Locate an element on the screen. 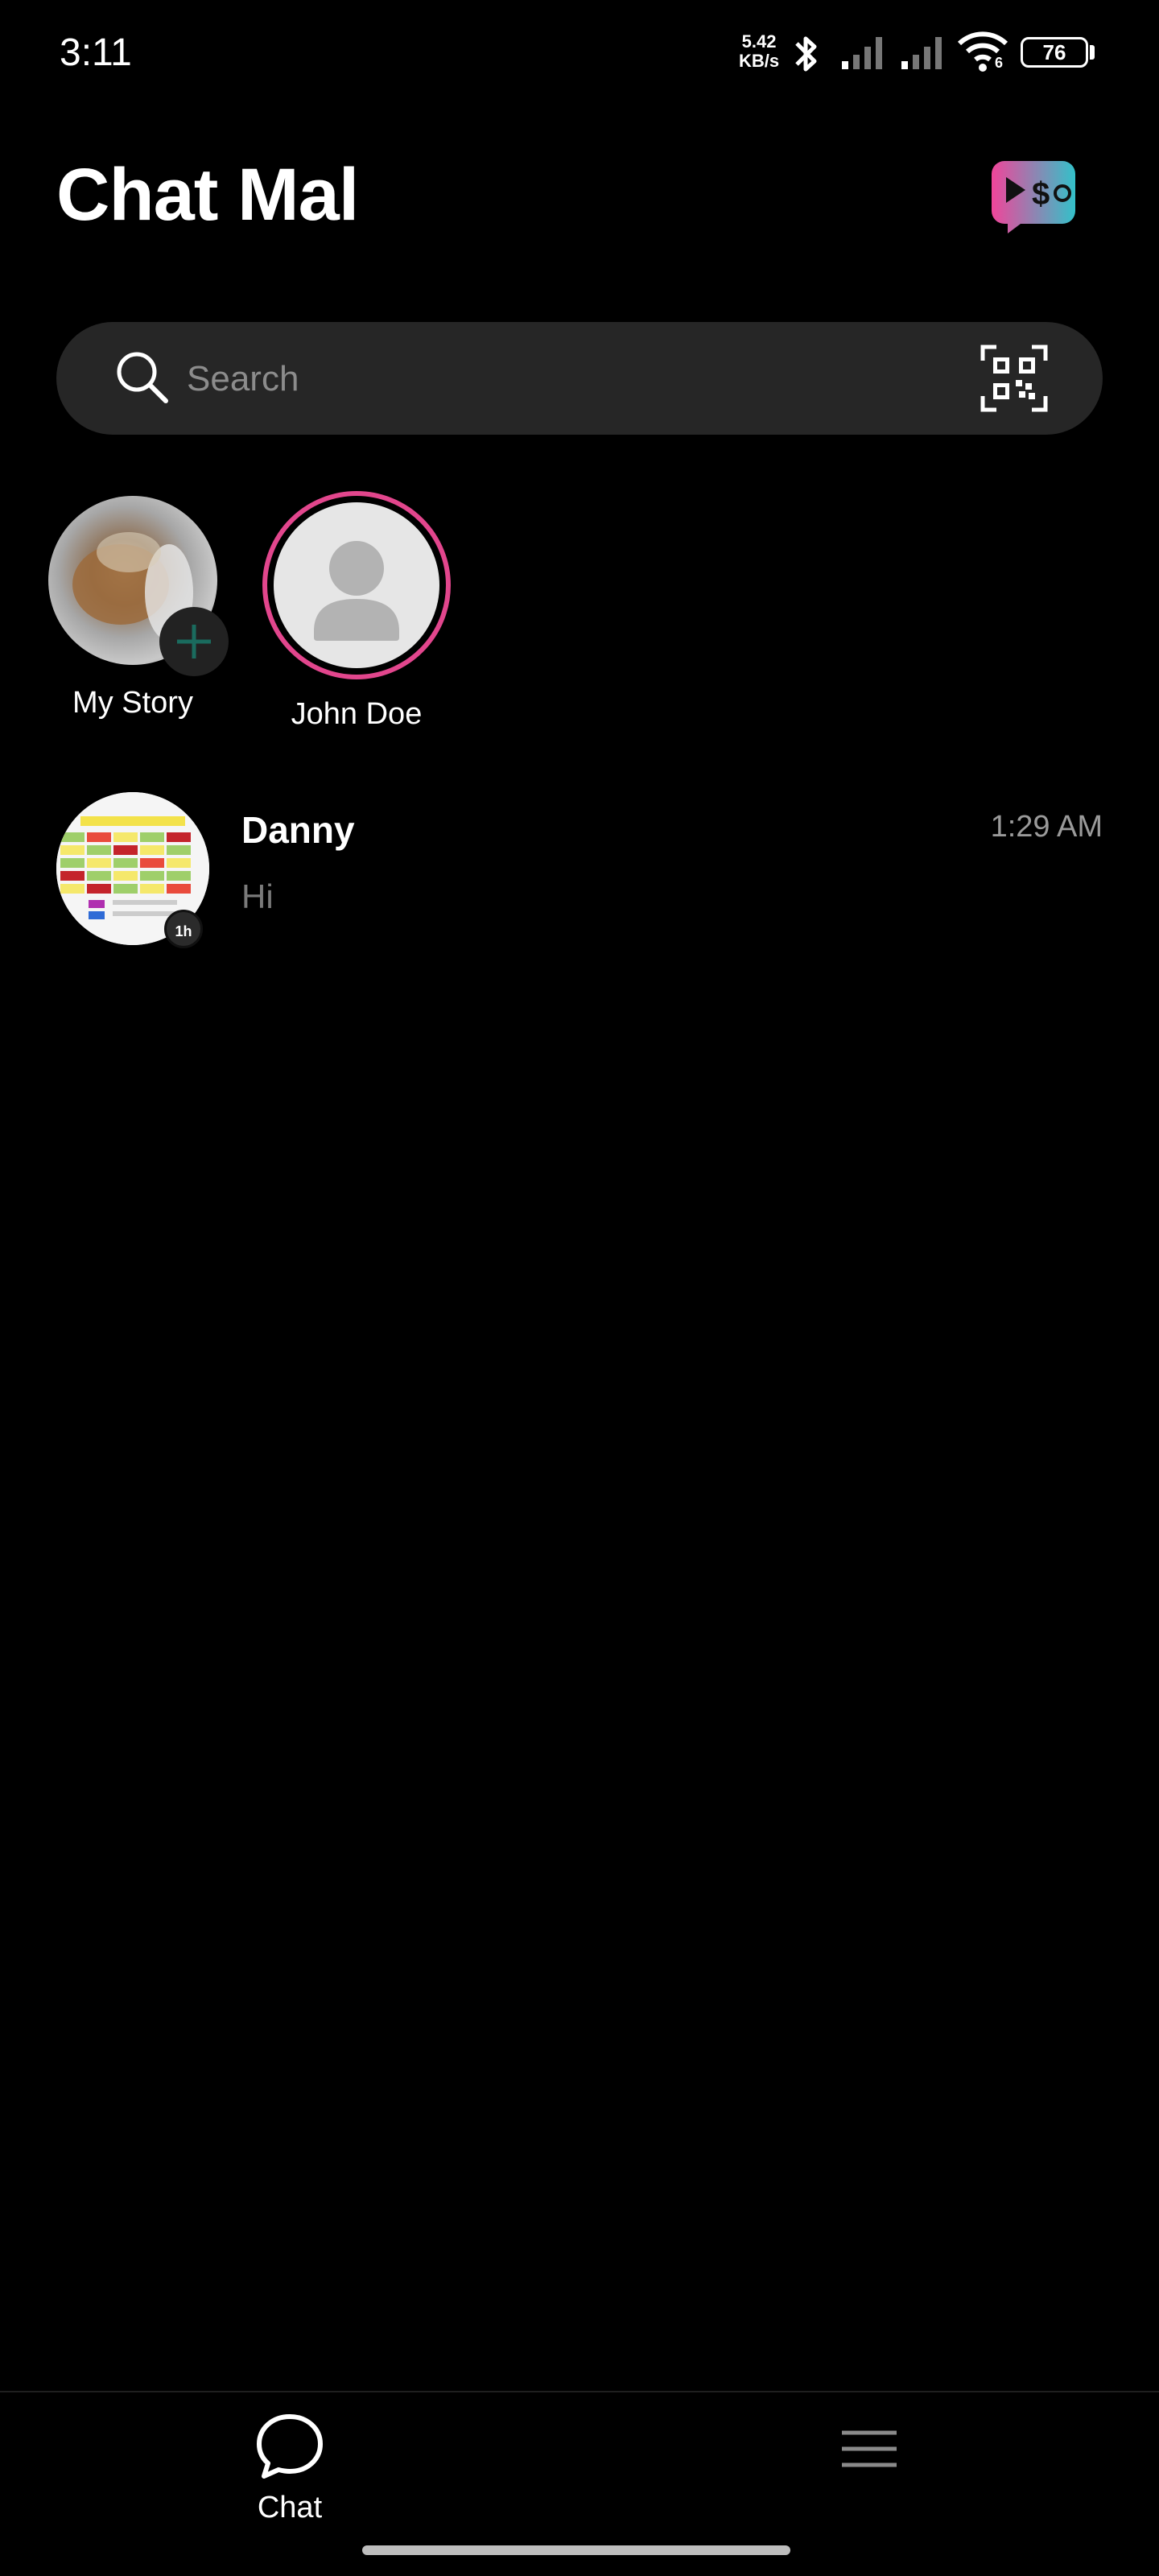 The image size is (1159, 2576). home-indicator is located at coordinates (576, 2550).